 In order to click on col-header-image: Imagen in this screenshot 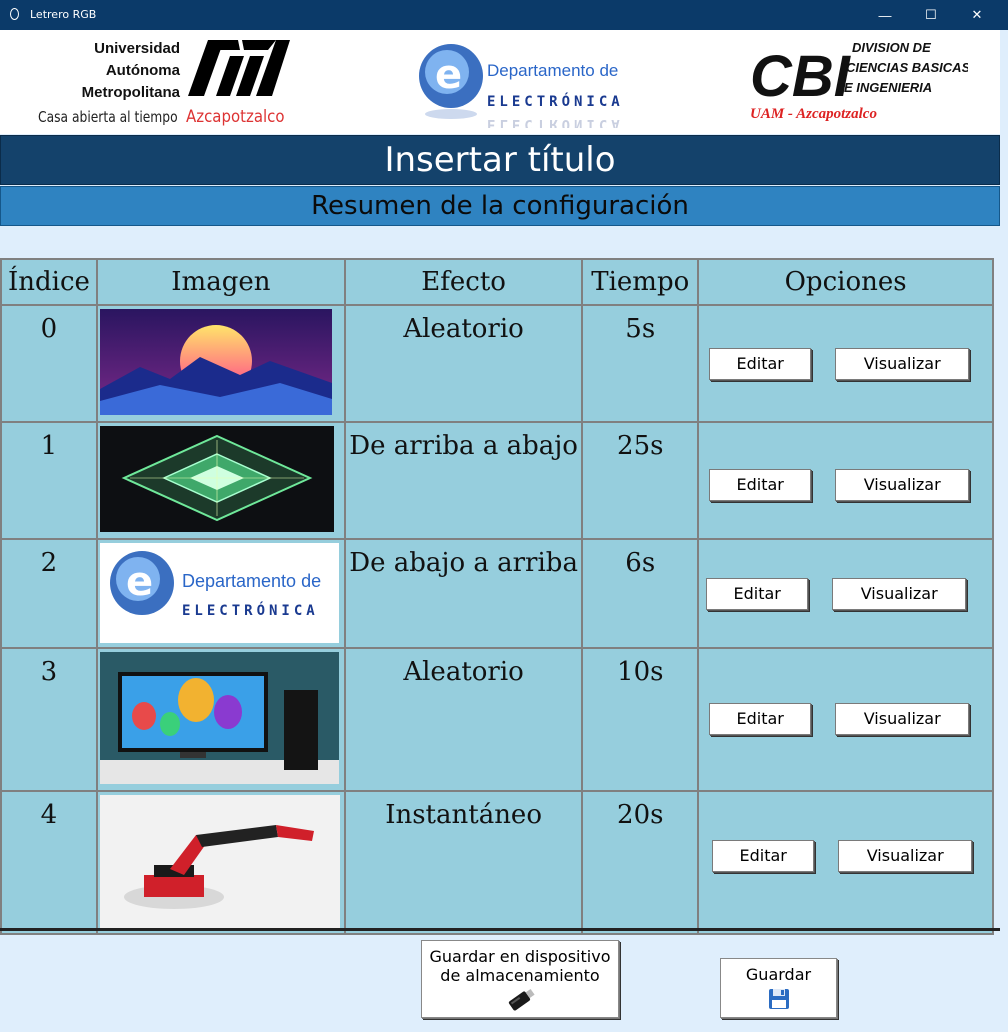, I will do `click(220, 282)`.